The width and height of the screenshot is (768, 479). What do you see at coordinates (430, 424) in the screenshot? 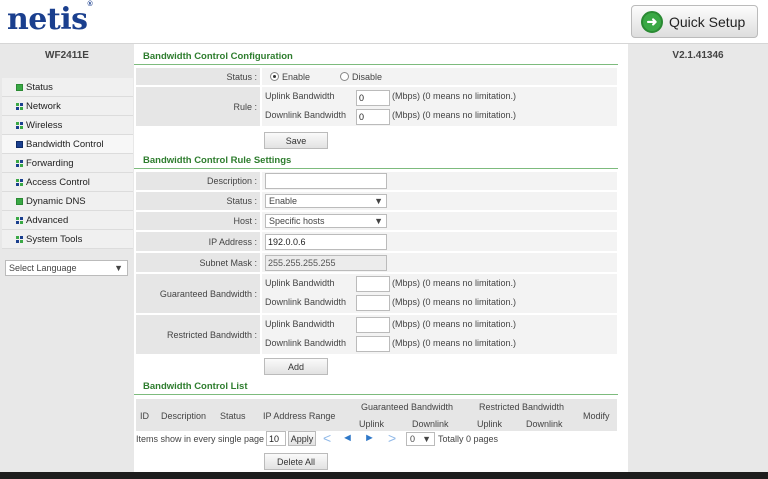
I see `col-guaranteed-downlink: Downlink` at bounding box center [430, 424].